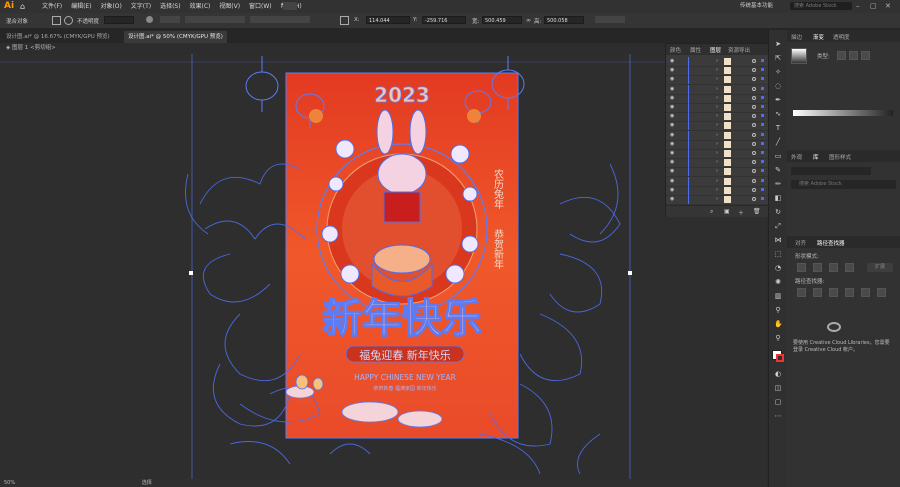 The image size is (900, 487). Describe the element at coordinates (141, 6) in the screenshot. I see `menu-type: 文字(T)` at that location.